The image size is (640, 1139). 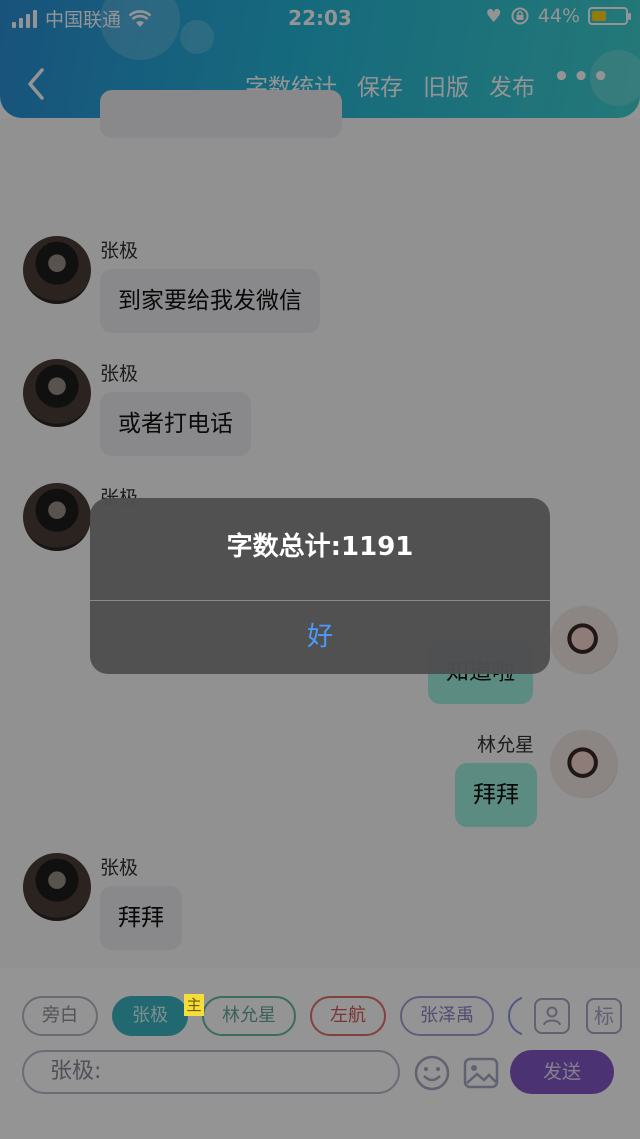 What do you see at coordinates (320, 586) in the screenshot?
I see `word-count-alert: 字数总计:1191 好` at bounding box center [320, 586].